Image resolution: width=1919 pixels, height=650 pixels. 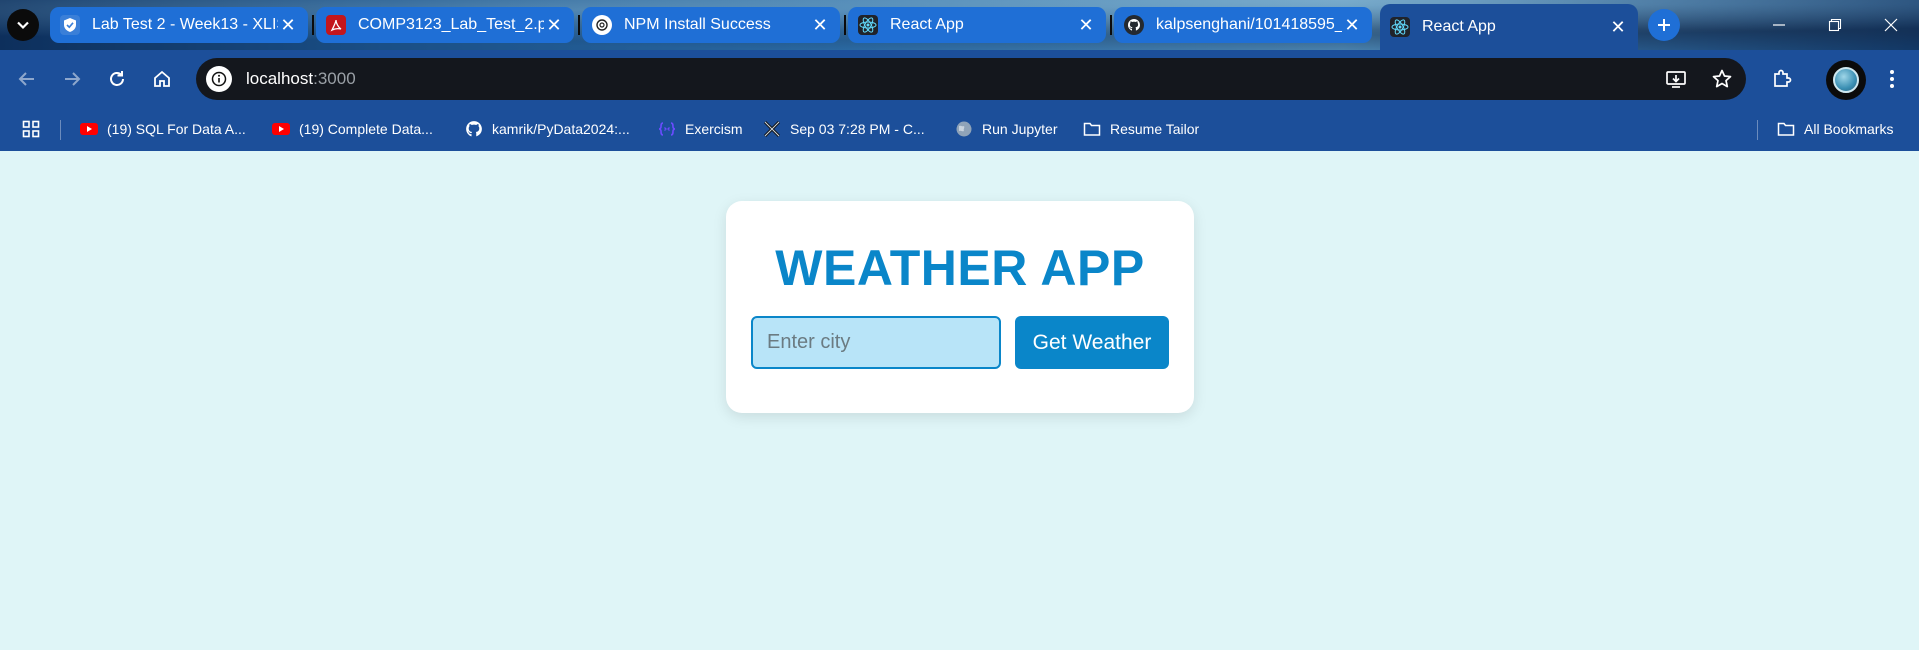 I want to click on exercism-icon, so click(x=667, y=129).